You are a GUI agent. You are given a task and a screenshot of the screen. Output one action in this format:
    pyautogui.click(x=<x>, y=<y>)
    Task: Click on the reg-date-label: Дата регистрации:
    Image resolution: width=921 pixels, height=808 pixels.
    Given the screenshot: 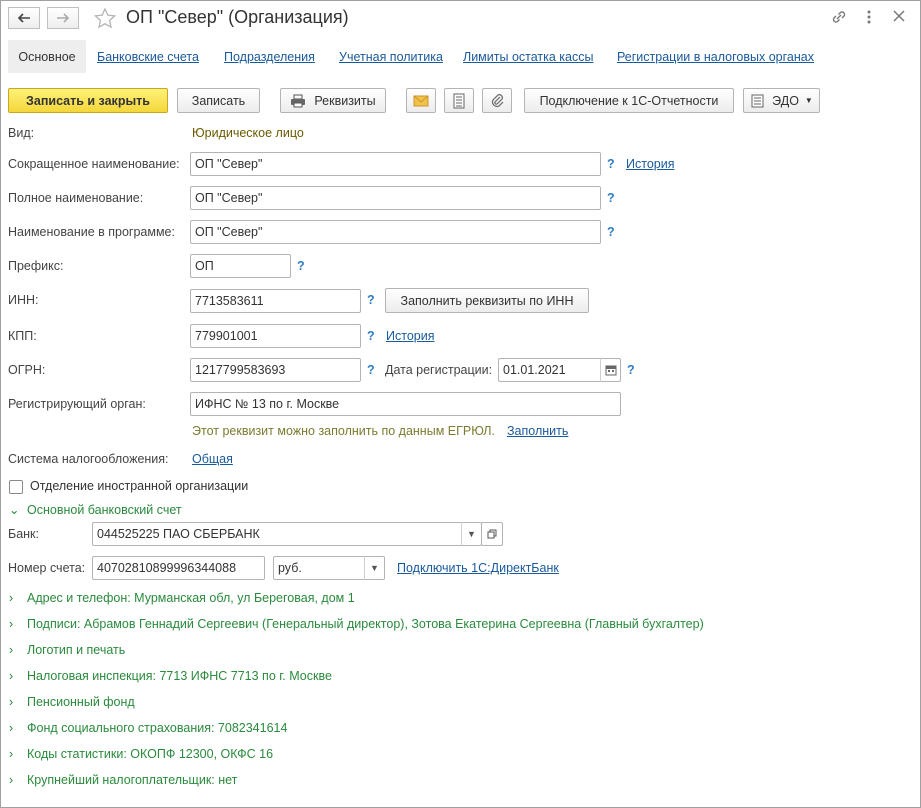 What is the action you would take?
    pyautogui.click(x=439, y=370)
    